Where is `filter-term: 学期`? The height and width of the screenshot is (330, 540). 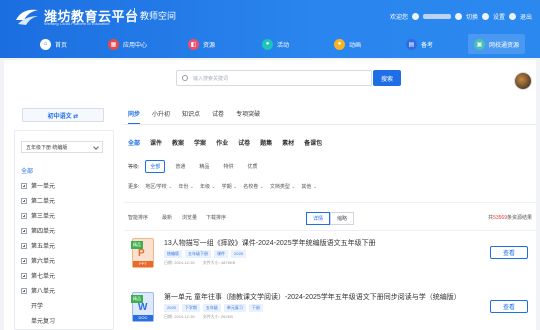 filter-term: 学期 is located at coordinates (230, 186).